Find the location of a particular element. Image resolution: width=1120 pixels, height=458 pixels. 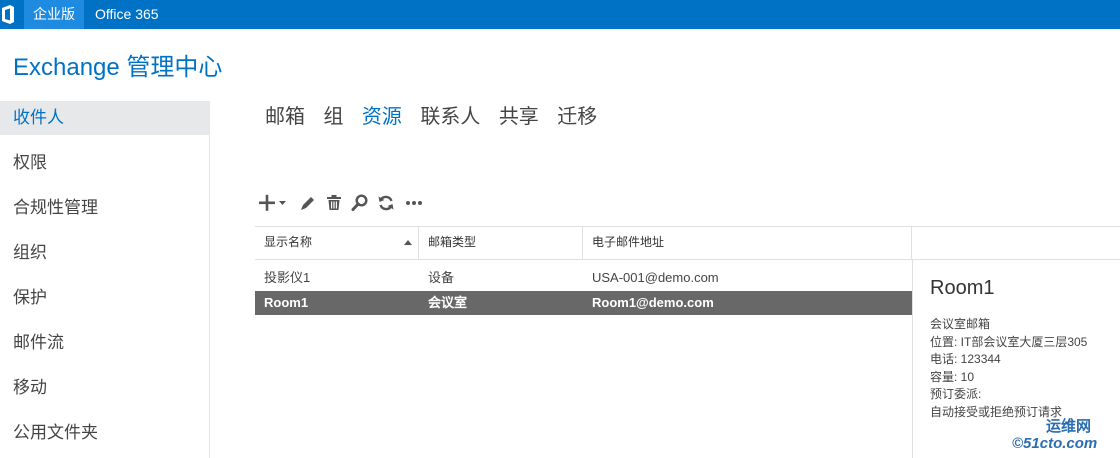

details-line: 预订委派: is located at coordinates (956, 394).